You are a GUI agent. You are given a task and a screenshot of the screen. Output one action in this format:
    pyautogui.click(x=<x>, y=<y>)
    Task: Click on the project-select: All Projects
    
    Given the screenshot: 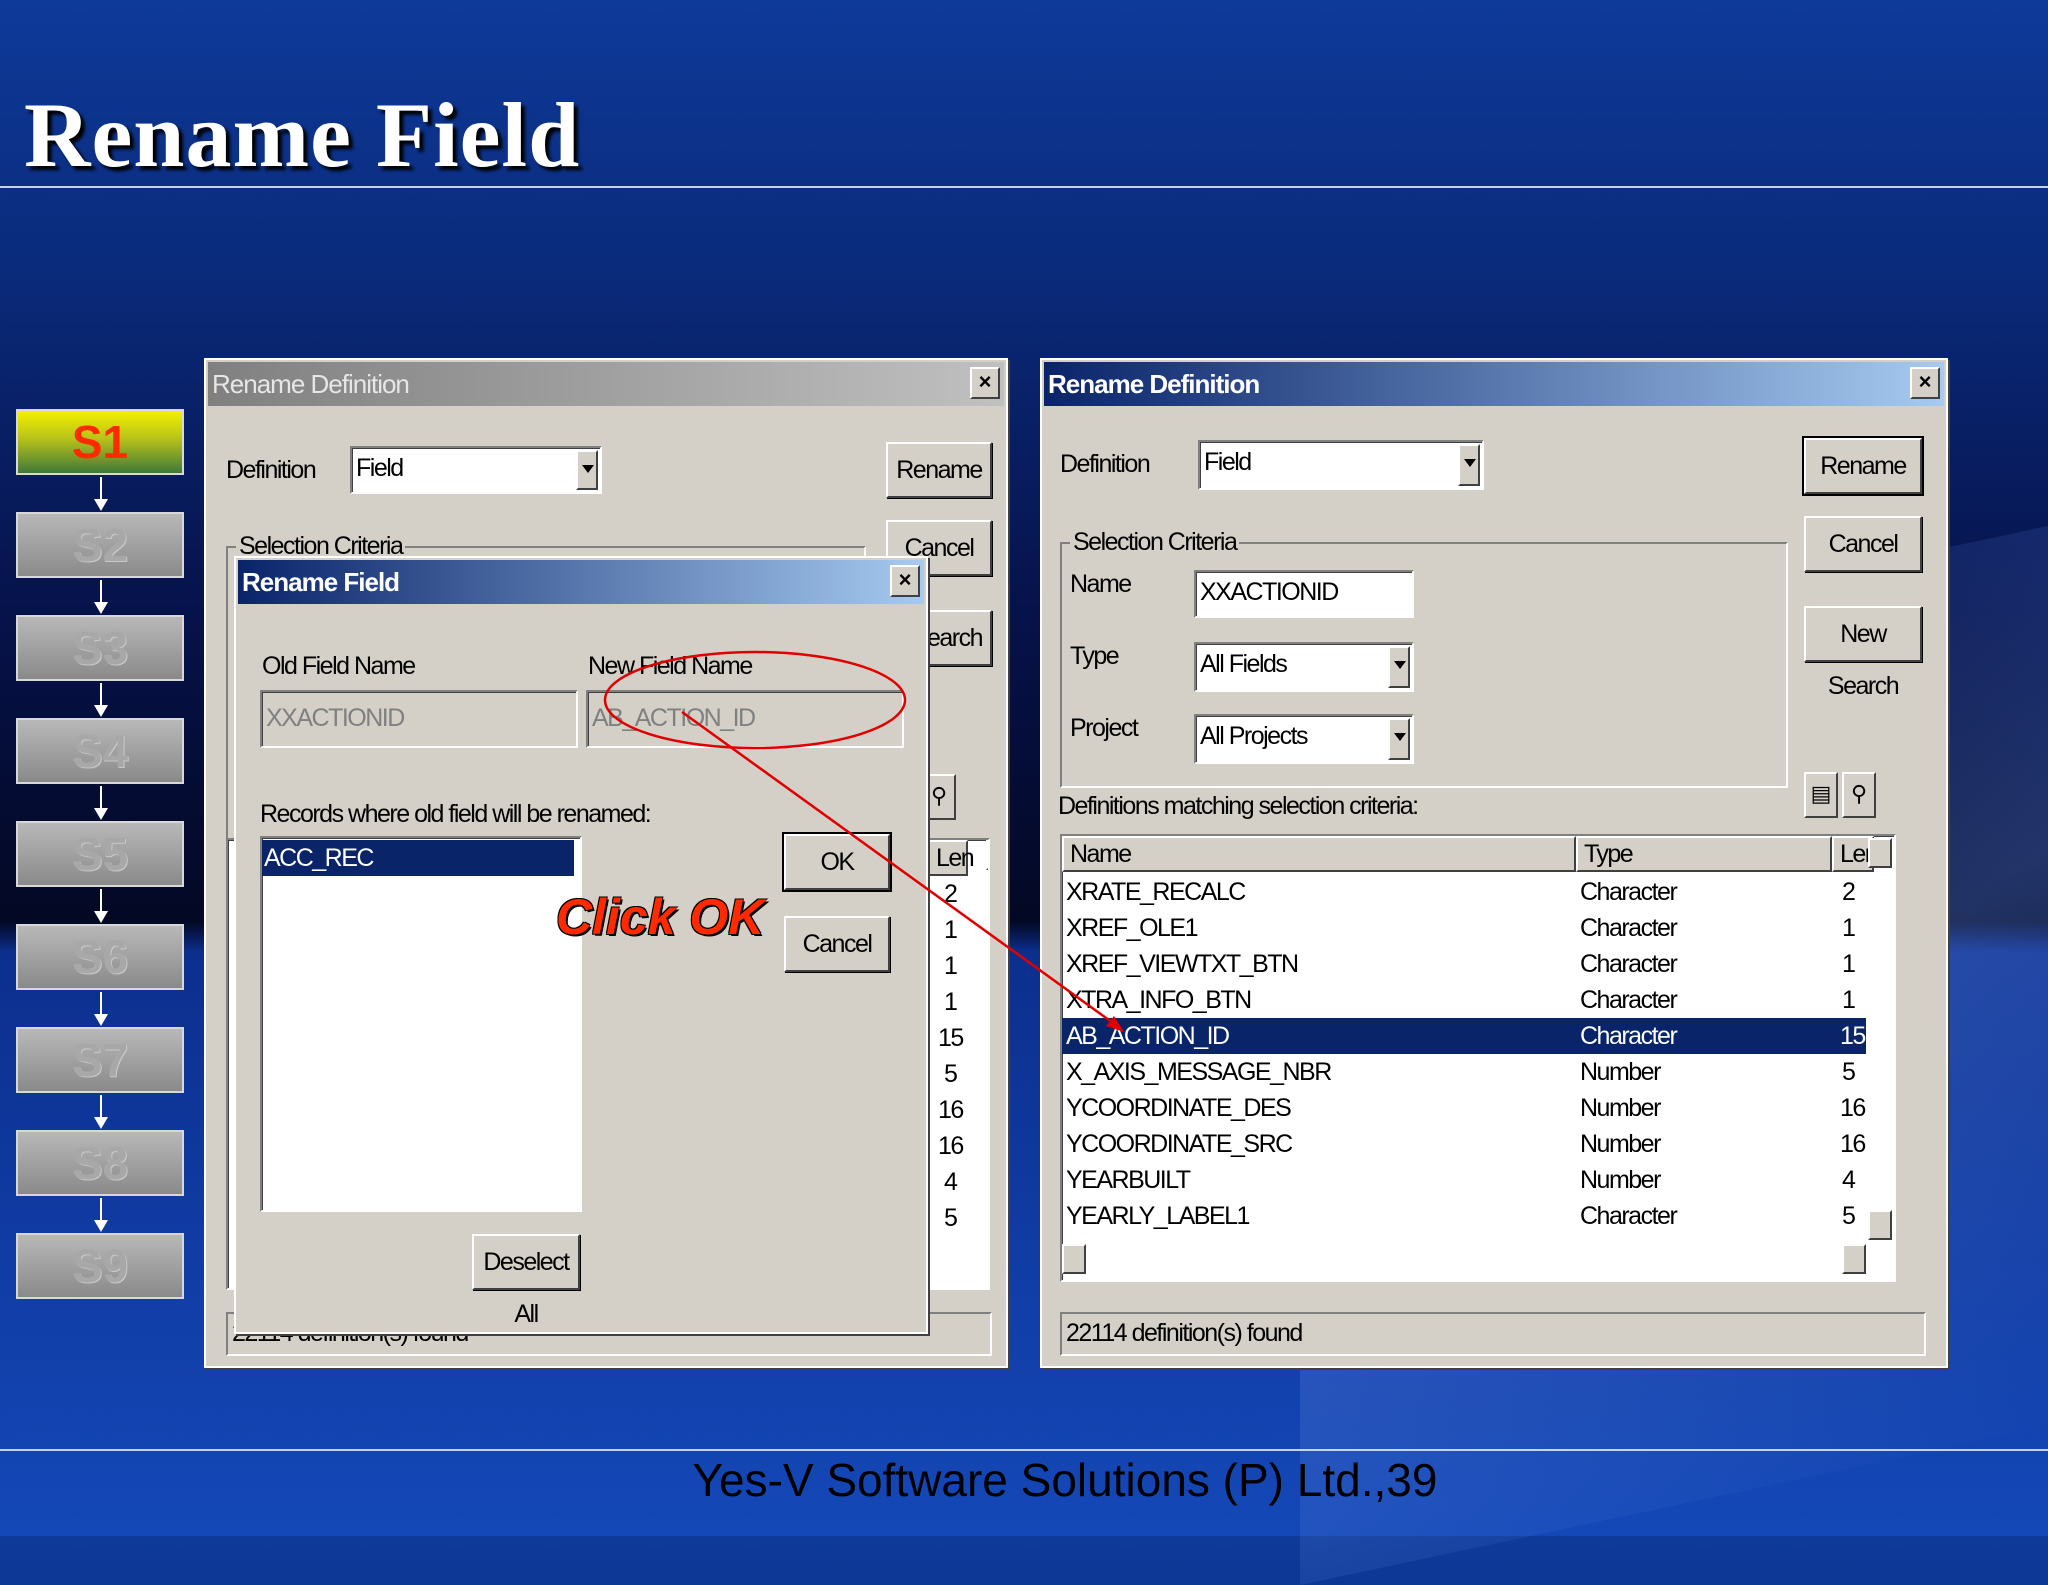 What is the action you would take?
    pyautogui.click(x=1304, y=739)
    